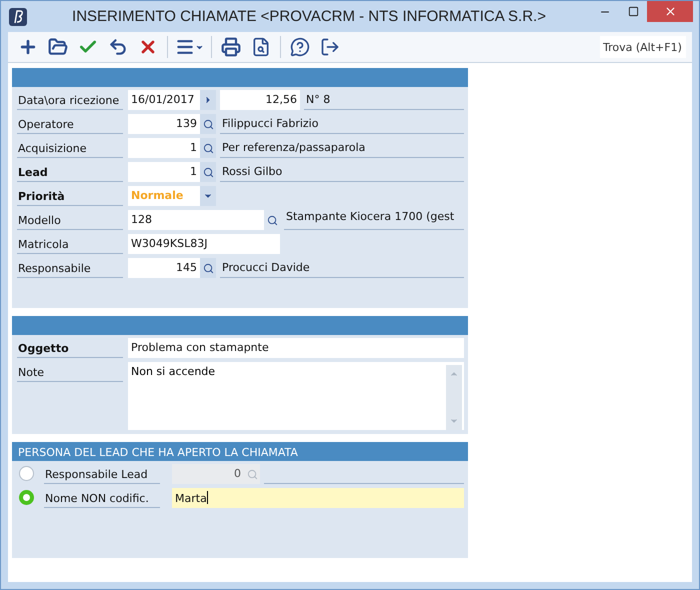 Image resolution: width=700 pixels, height=590 pixels. What do you see at coordinates (70, 372) in the screenshot?
I see `field-label: Note` at bounding box center [70, 372].